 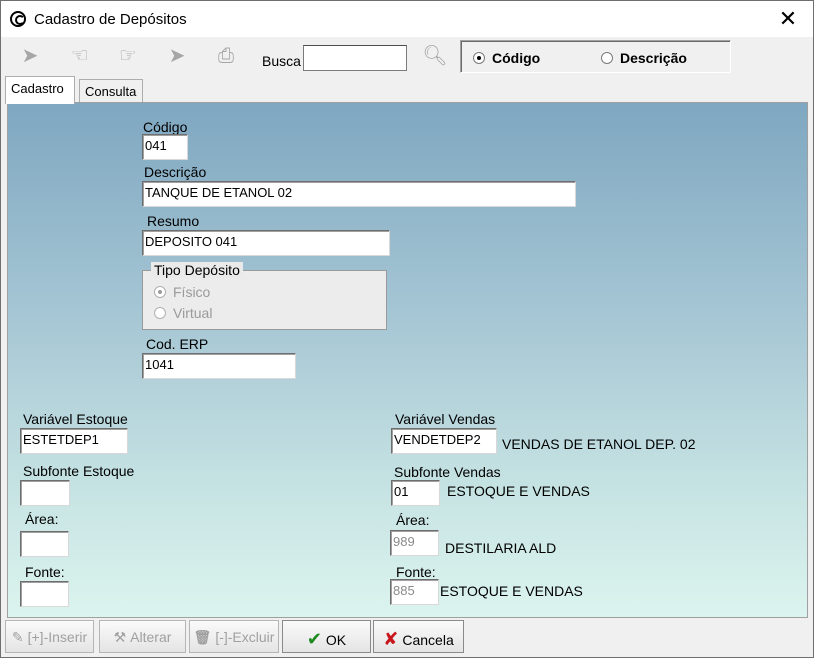 I want to click on radio-codigo-dot, so click(x=479, y=58).